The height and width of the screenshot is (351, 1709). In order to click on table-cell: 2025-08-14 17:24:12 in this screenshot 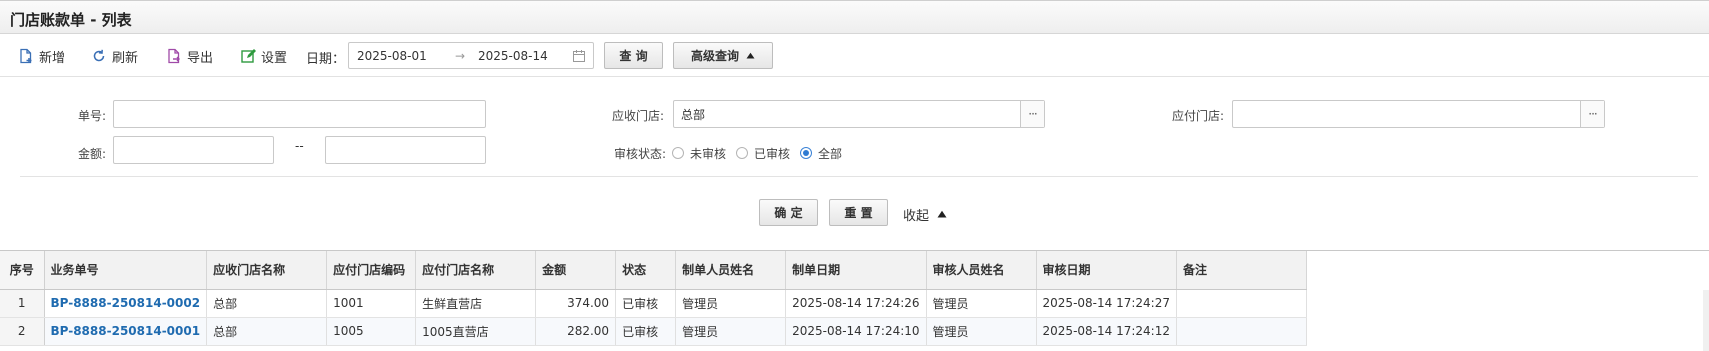, I will do `click(1106, 331)`.